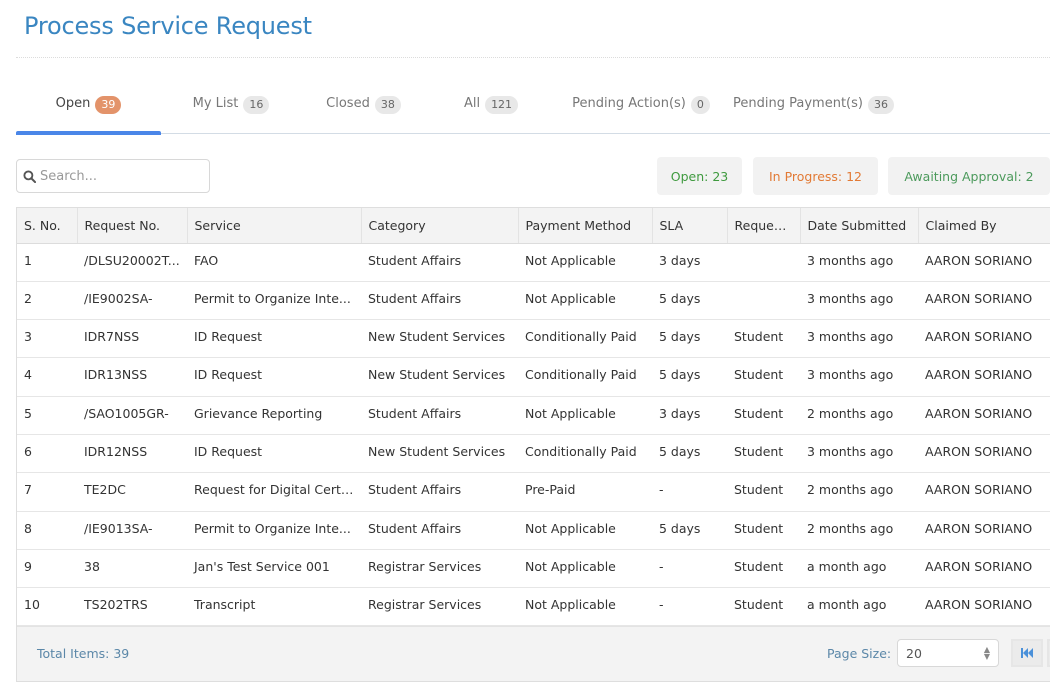 Image resolution: width=1050 pixels, height=700 pixels. What do you see at coordinates (914, 653) in the screenshot?
I see `page-size-value: 20` at bounding box center [914, 653].